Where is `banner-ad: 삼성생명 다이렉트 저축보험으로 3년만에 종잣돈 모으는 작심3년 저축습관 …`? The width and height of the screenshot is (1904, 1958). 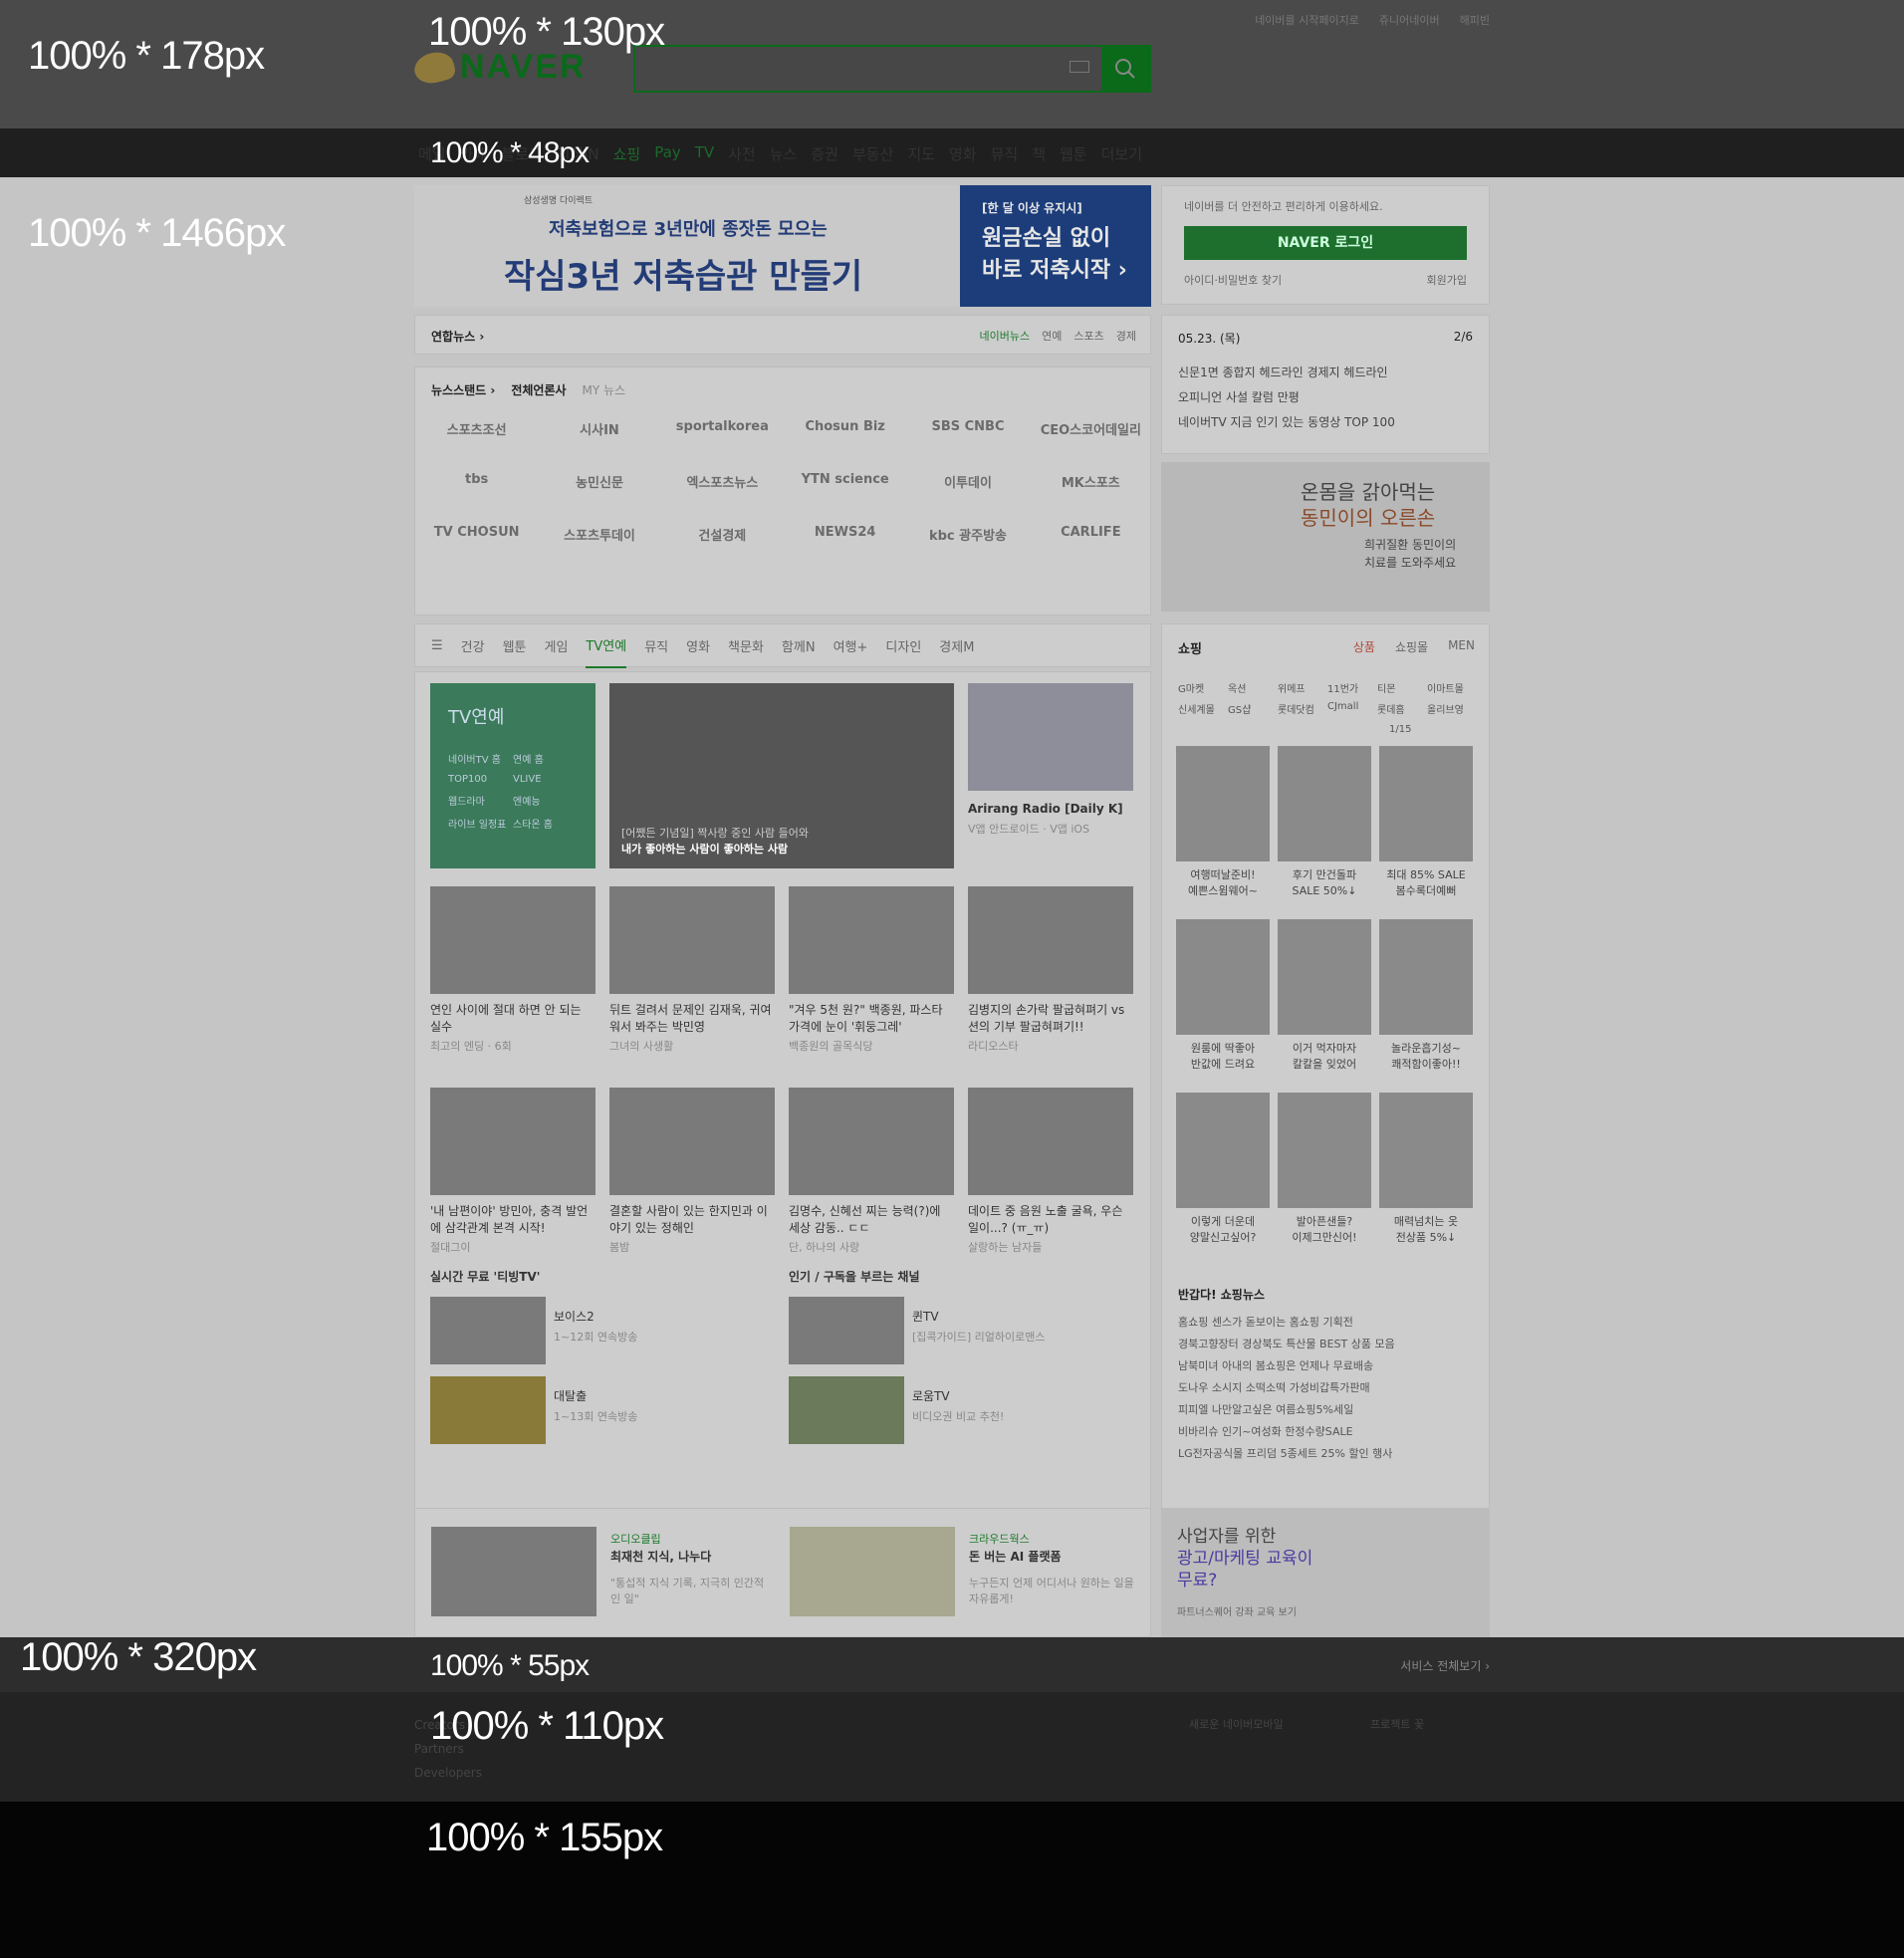
banner-ad: 삼성생명 다이렉트 저축보험으로 3년만에 종잣돈 모으는 작심3년 저축습관 … is located at coordinates (782, 246).